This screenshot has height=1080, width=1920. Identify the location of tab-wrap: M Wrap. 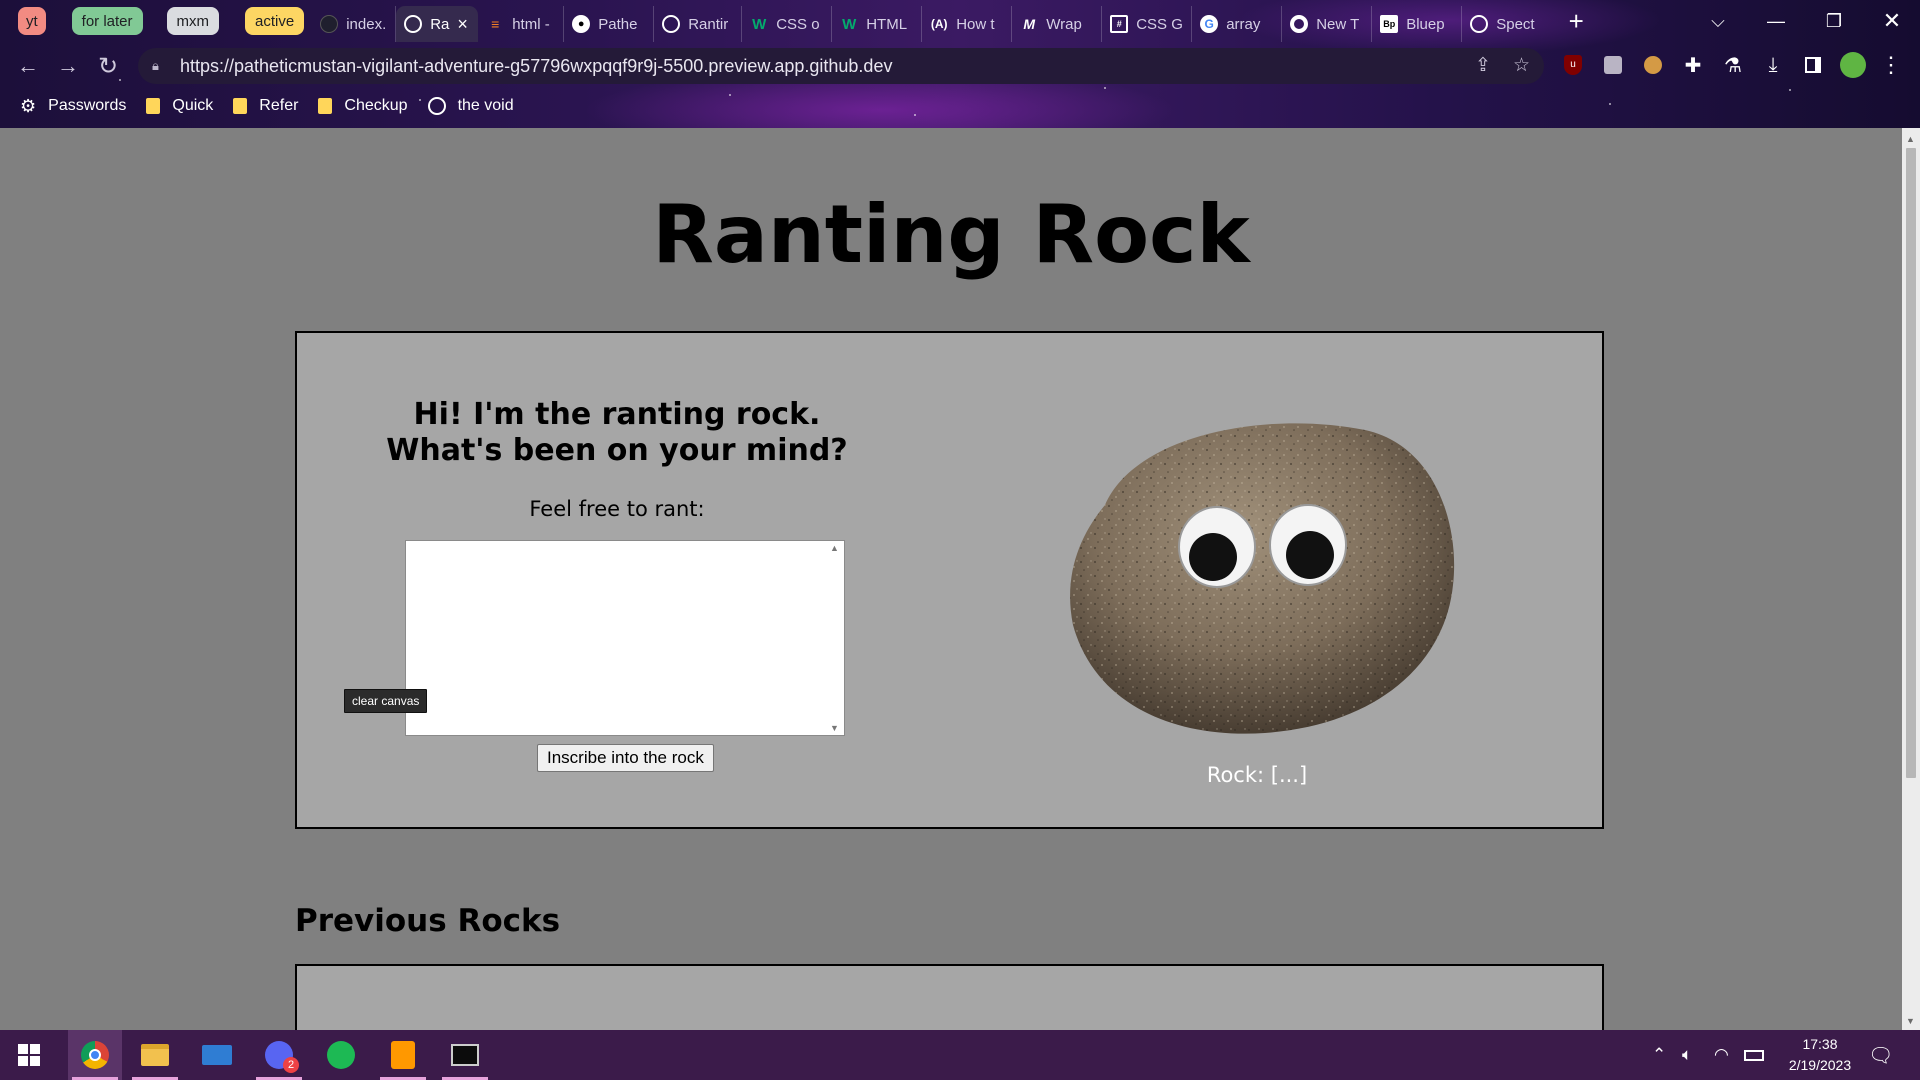
(1057, 24).